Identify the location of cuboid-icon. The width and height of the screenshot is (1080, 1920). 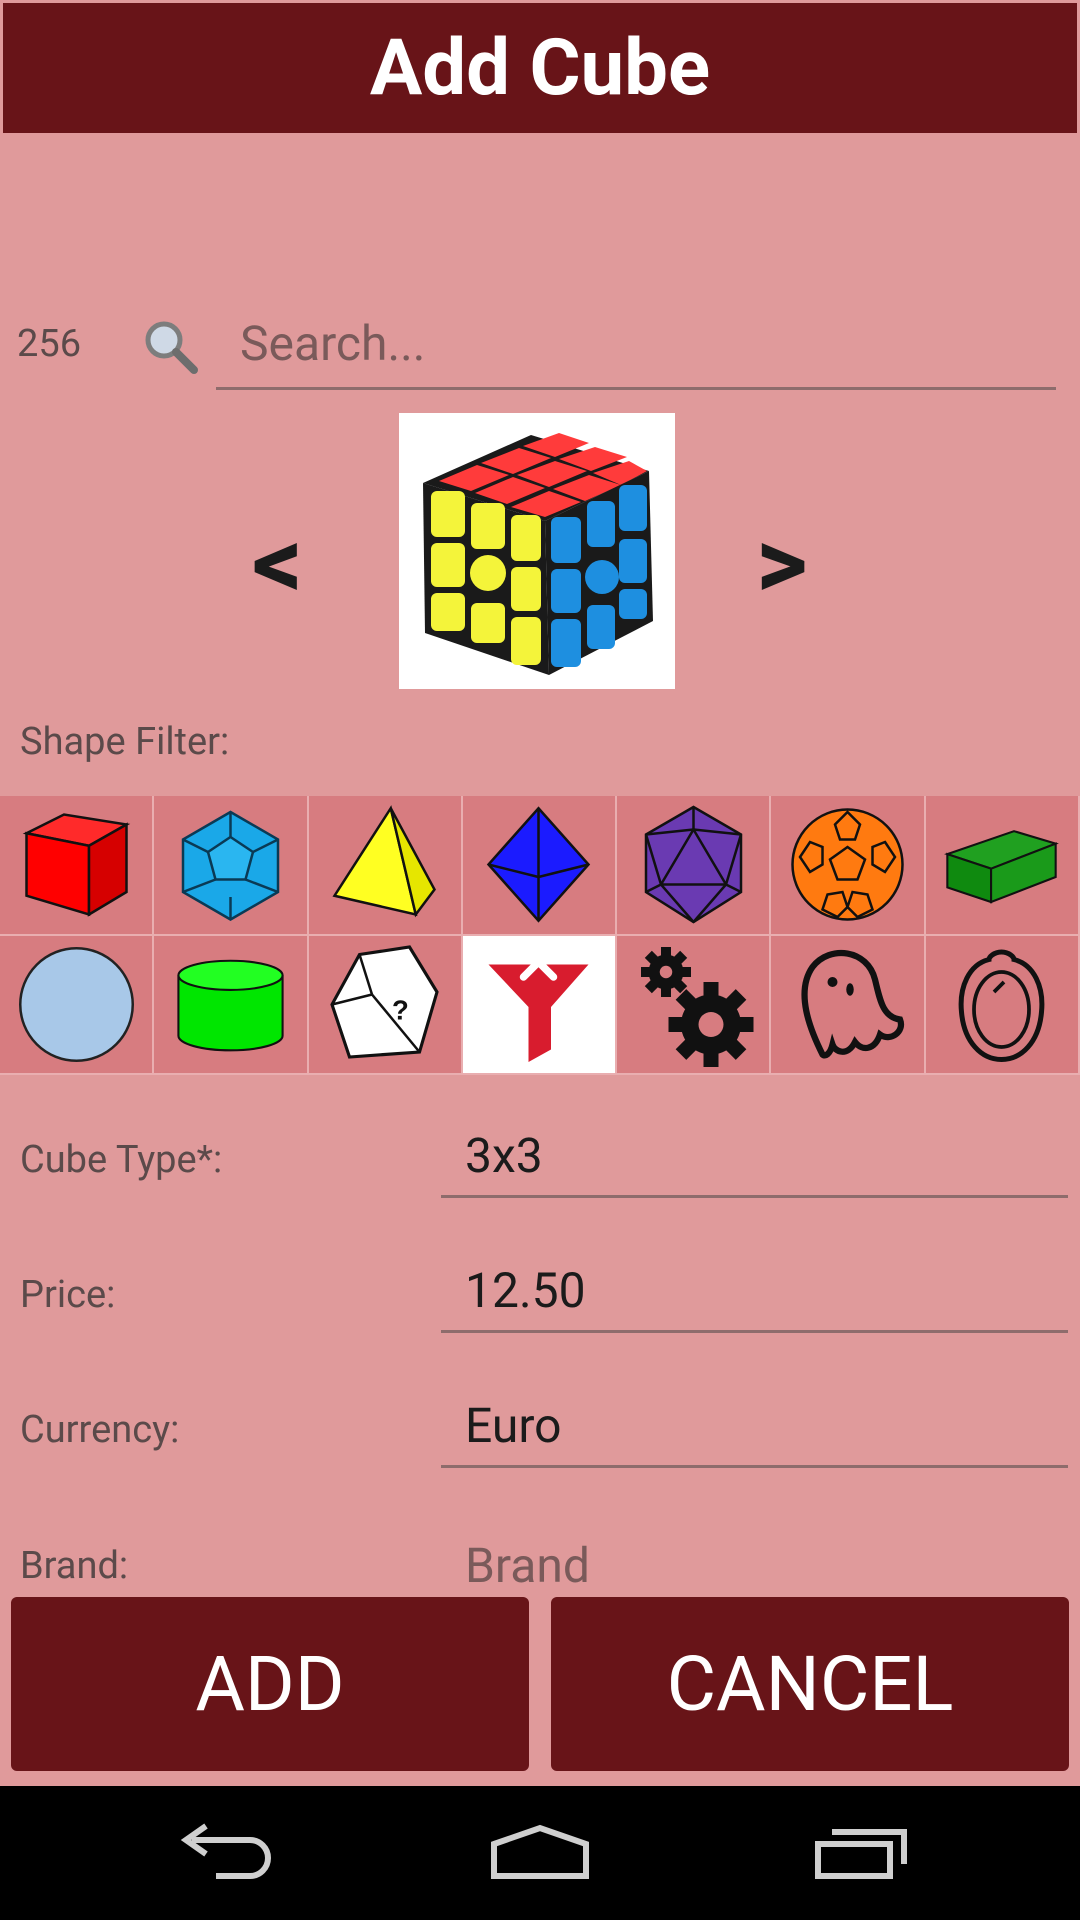
(1002, 866).